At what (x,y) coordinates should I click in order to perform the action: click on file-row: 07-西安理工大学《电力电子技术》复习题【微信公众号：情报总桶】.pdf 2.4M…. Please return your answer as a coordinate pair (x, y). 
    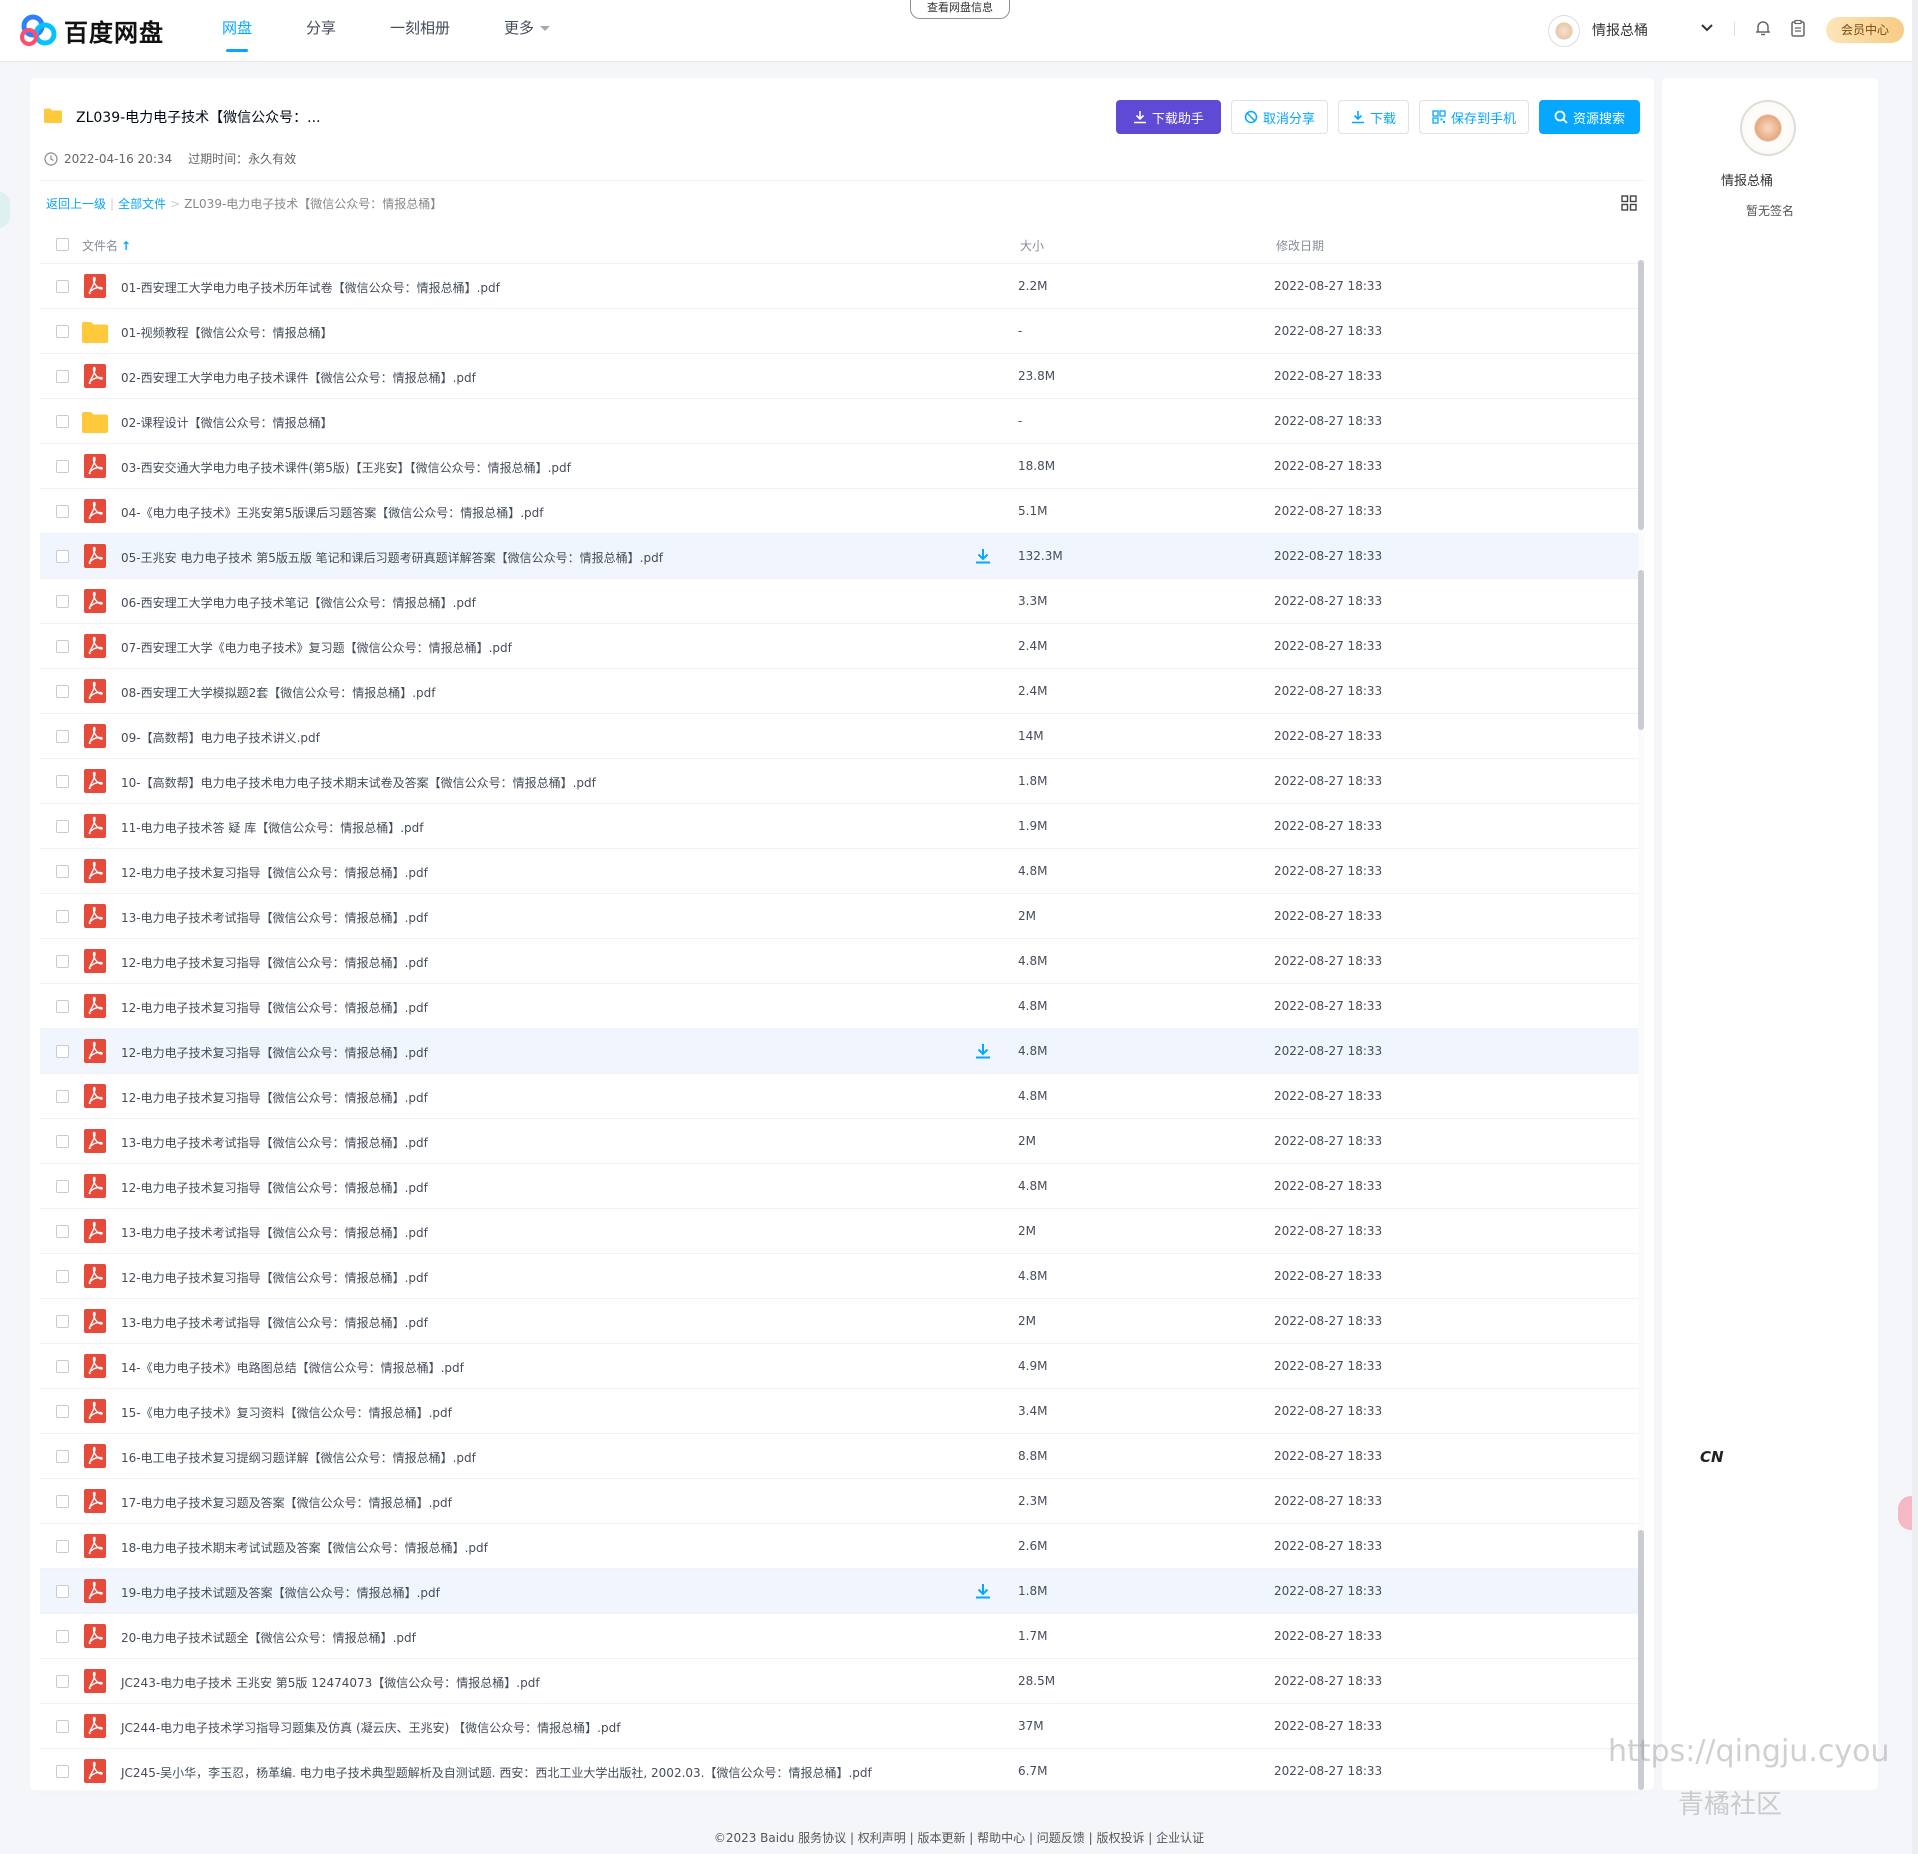
    Looking at the image, I should click on (839, 646).